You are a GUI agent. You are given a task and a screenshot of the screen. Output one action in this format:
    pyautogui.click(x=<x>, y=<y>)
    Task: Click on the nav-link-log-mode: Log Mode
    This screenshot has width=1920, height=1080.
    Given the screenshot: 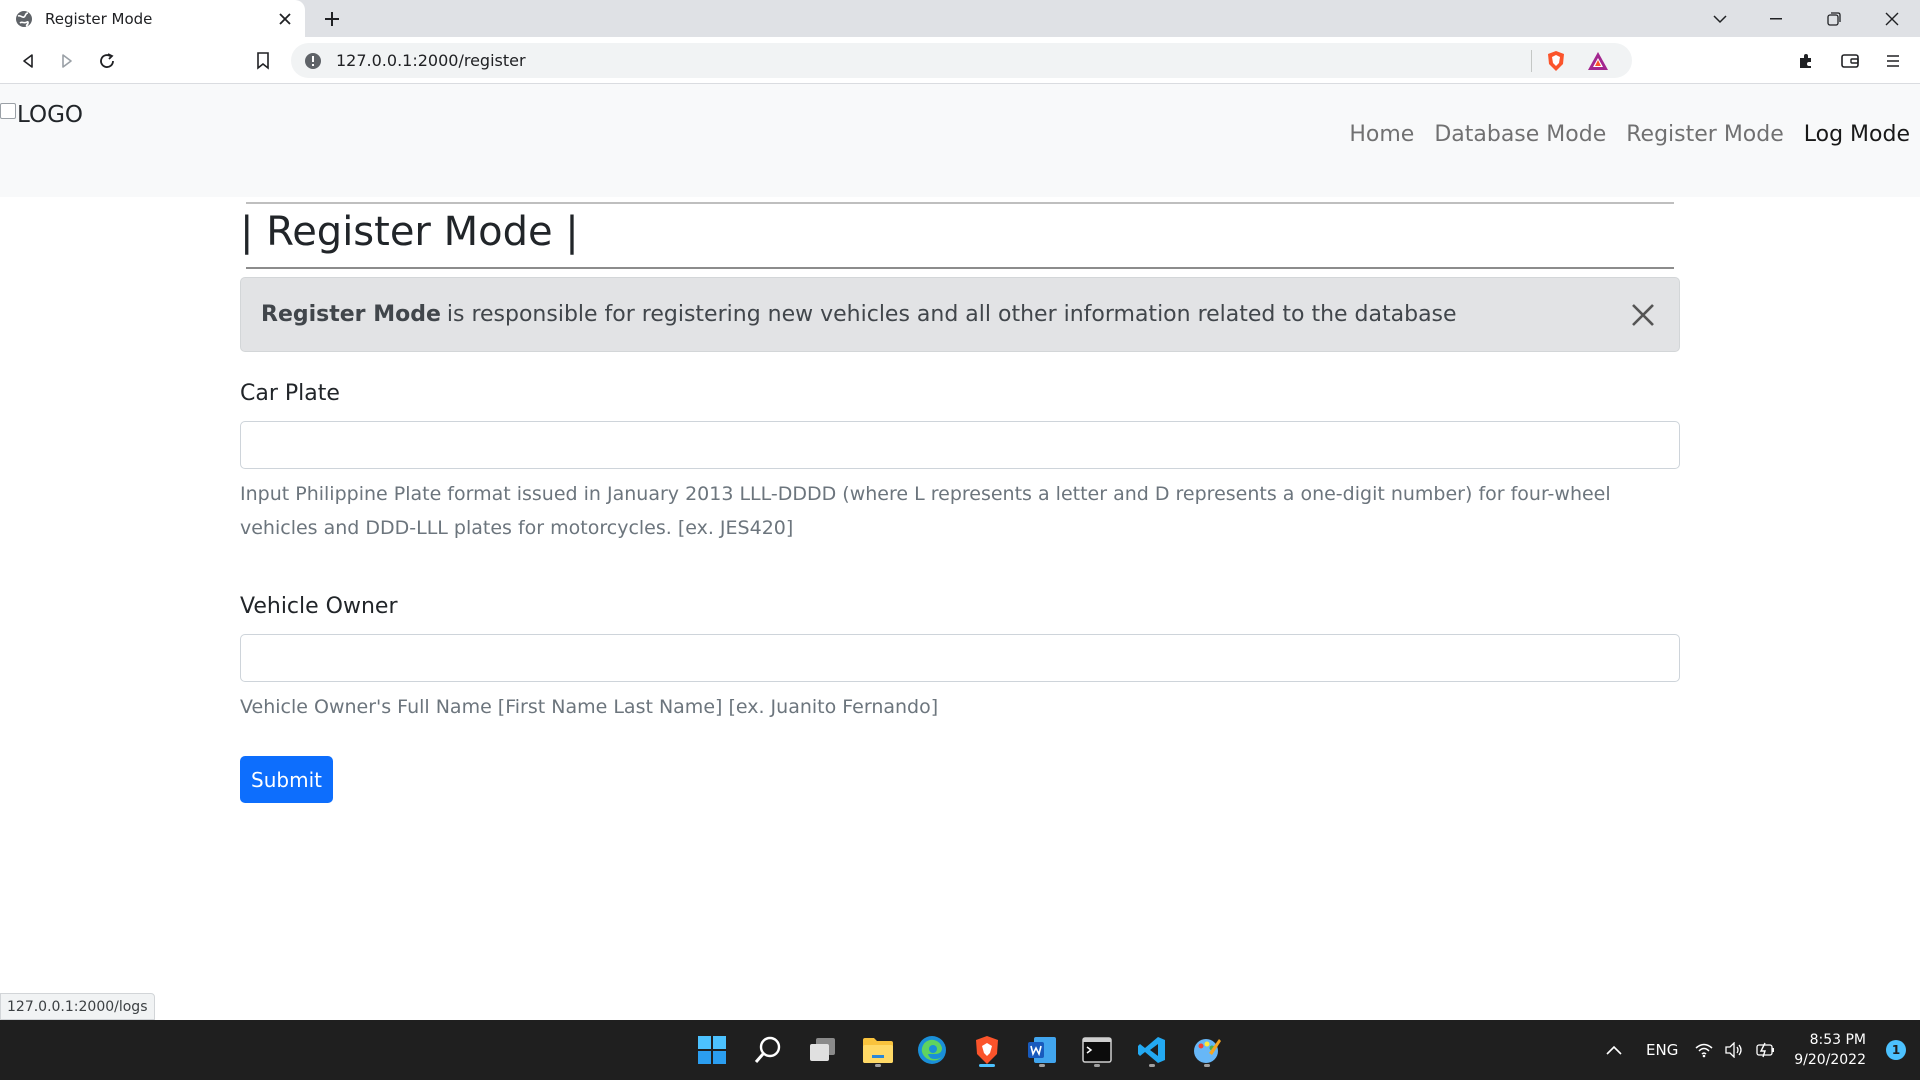 What is the action you would take?
    pyautogui.click(x=1857, y=134)
    